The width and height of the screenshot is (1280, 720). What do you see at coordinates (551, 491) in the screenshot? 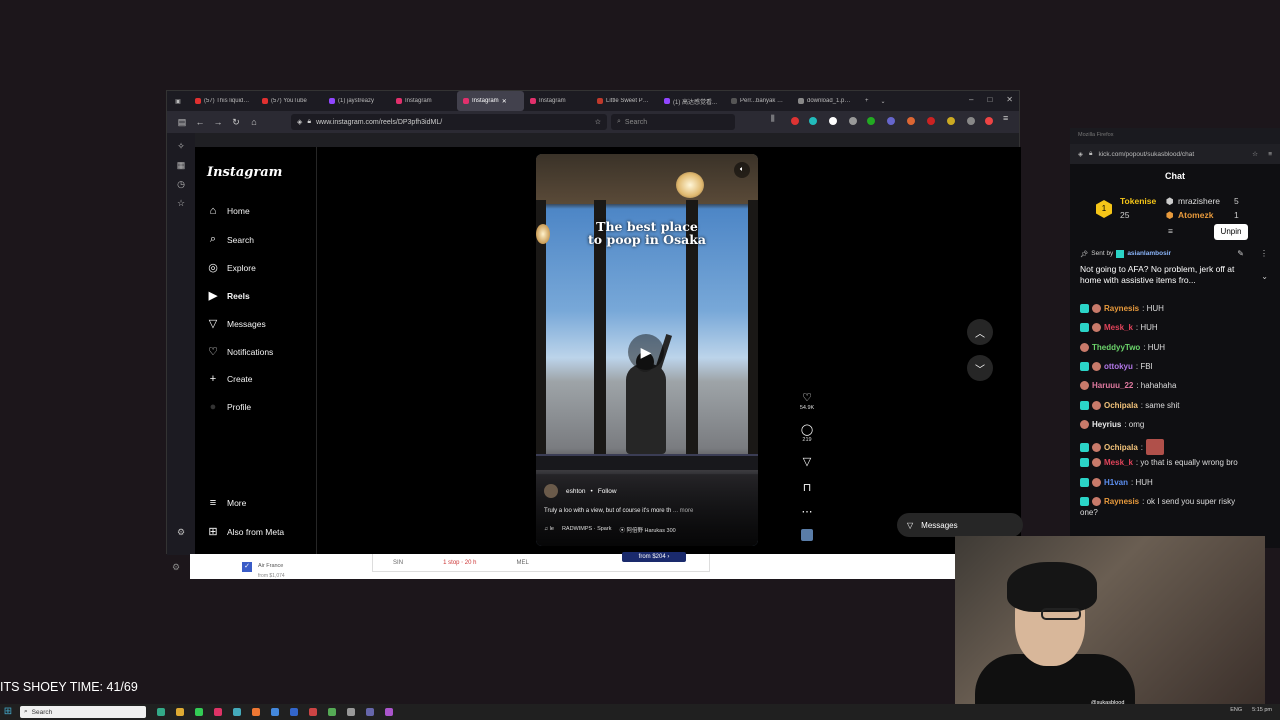
I see `author-avatar` at bounding box center [551, 491].